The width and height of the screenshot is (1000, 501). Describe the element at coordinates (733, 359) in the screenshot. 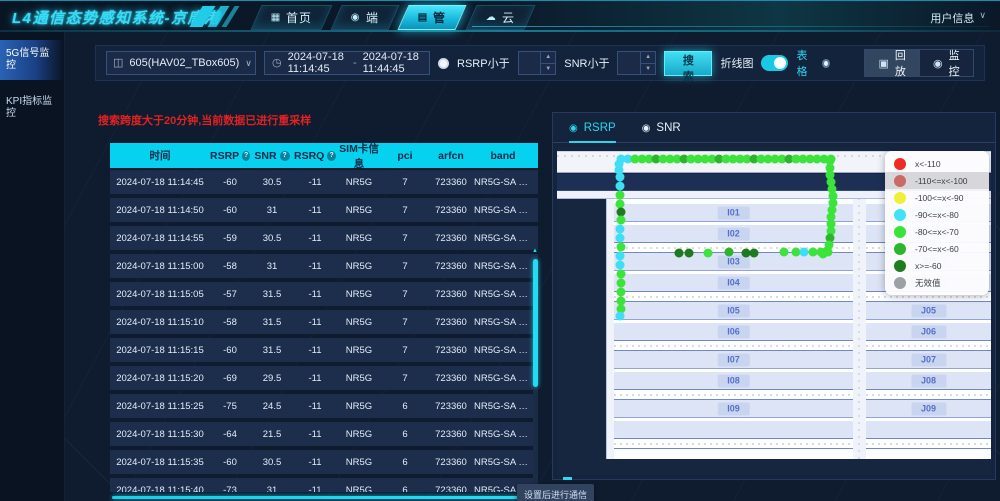

I see `yard-row-I07: I07` at that location.